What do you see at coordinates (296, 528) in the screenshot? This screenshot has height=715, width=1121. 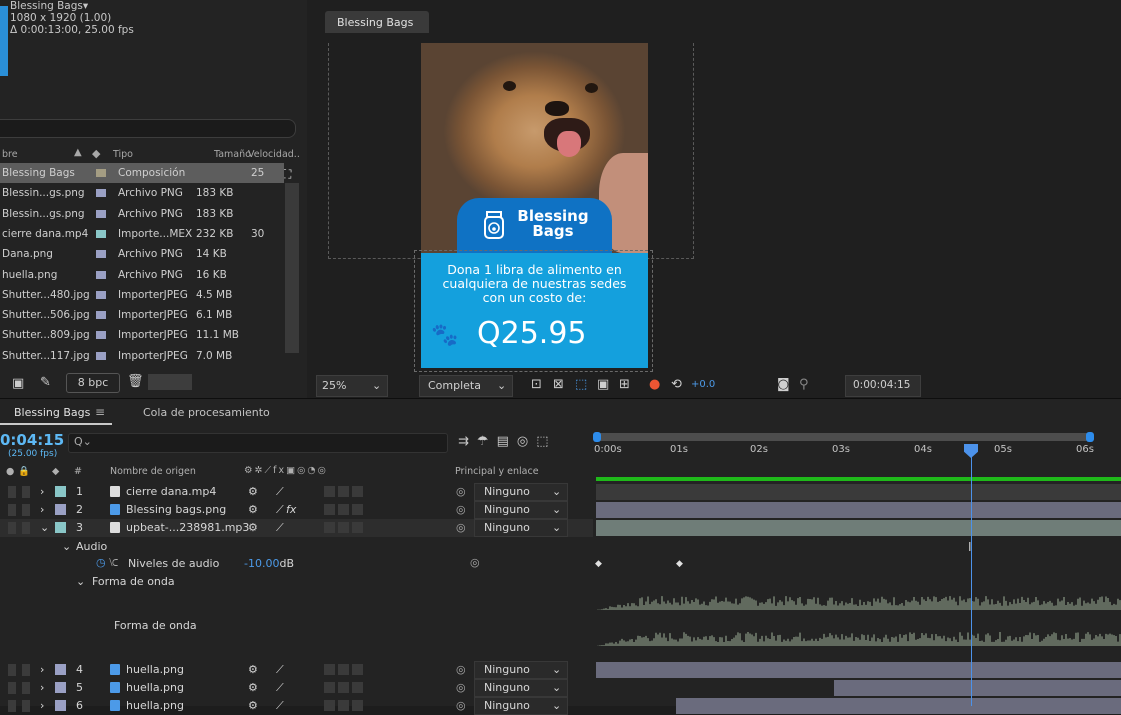 I see `layer-row: ⌄ 3 upbeat-...238981.mp3 ⚙ ⟋ ◎ Ninguno ⌄` at bounding box center [296, 528].